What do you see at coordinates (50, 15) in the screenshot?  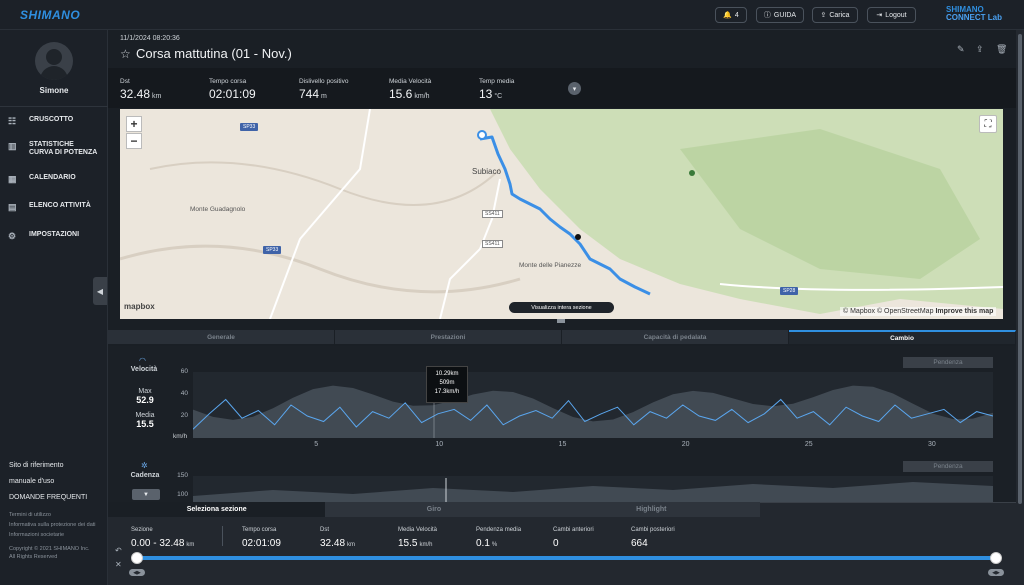 I see `shimano-logo: SHIMANO` at bounding box center [50, 15].